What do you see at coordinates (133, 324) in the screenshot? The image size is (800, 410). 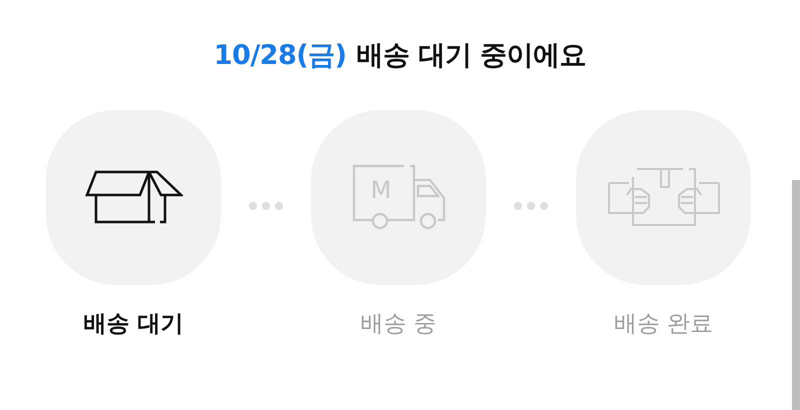 I see `step-label: 배송 대기` at bounding box center [133, 324].